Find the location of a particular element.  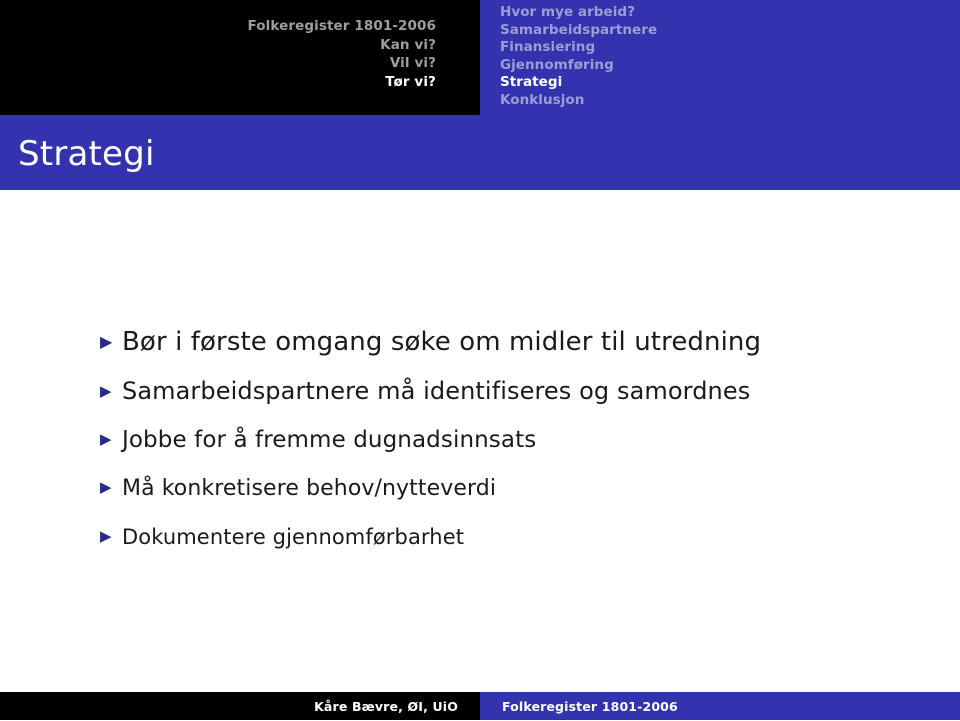

slide-title-band: Strategi is located at coordinates (480, 152).